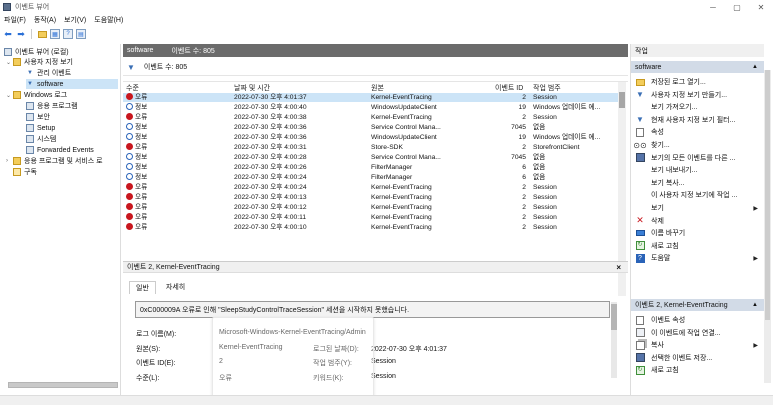 Image resolution: width=773 pixels, height=405 pixels. I want to click on actions-section-event: 이벤트 2, Kernel-EventTracing ▲, so click(697, 305).